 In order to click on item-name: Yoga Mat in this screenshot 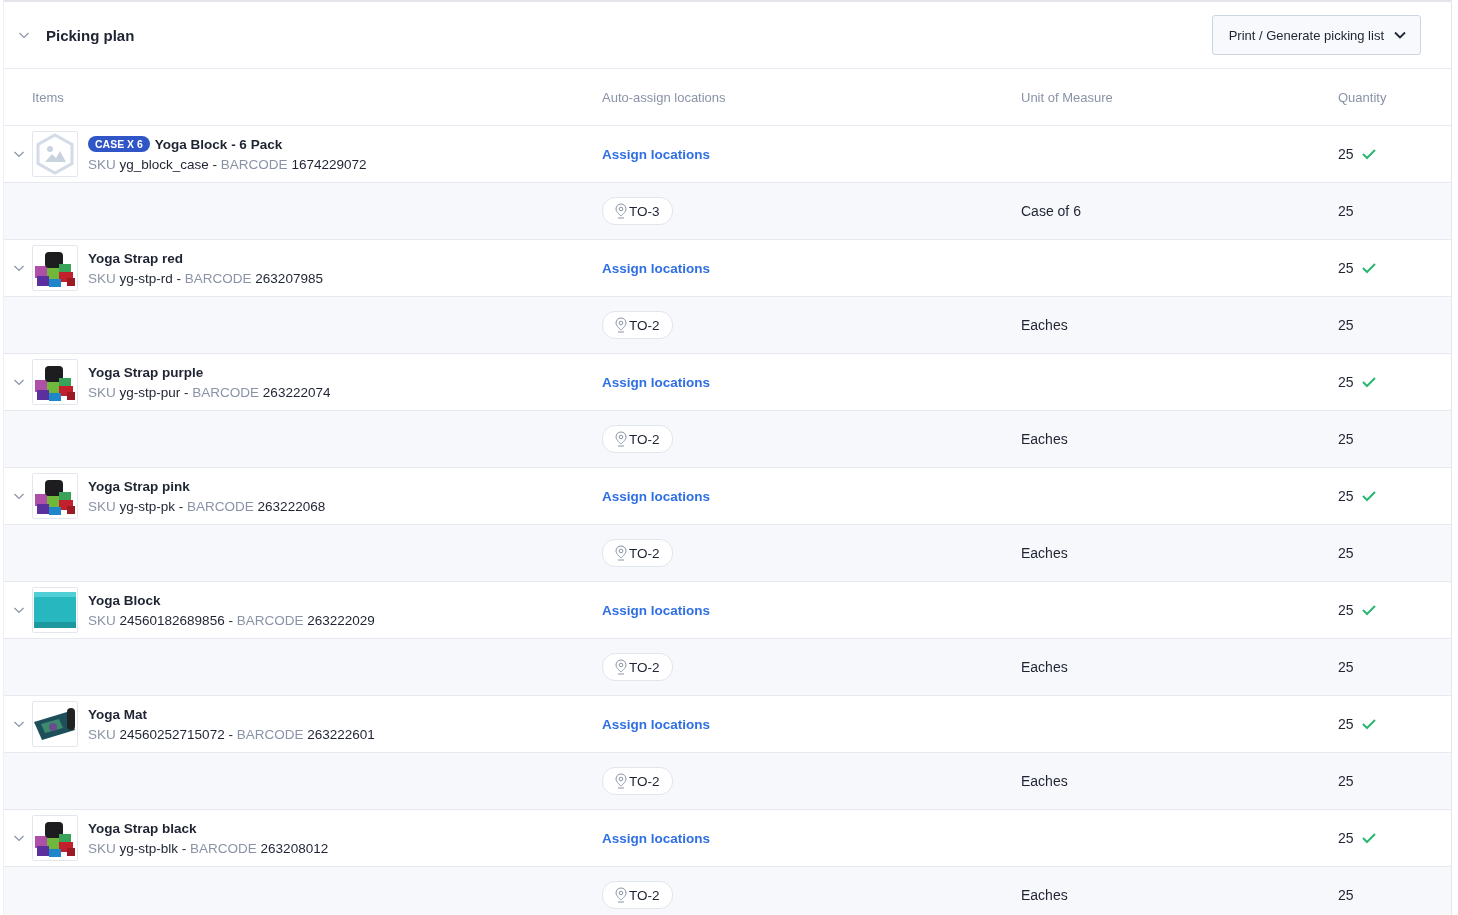, I will do `click(117, 714)`.